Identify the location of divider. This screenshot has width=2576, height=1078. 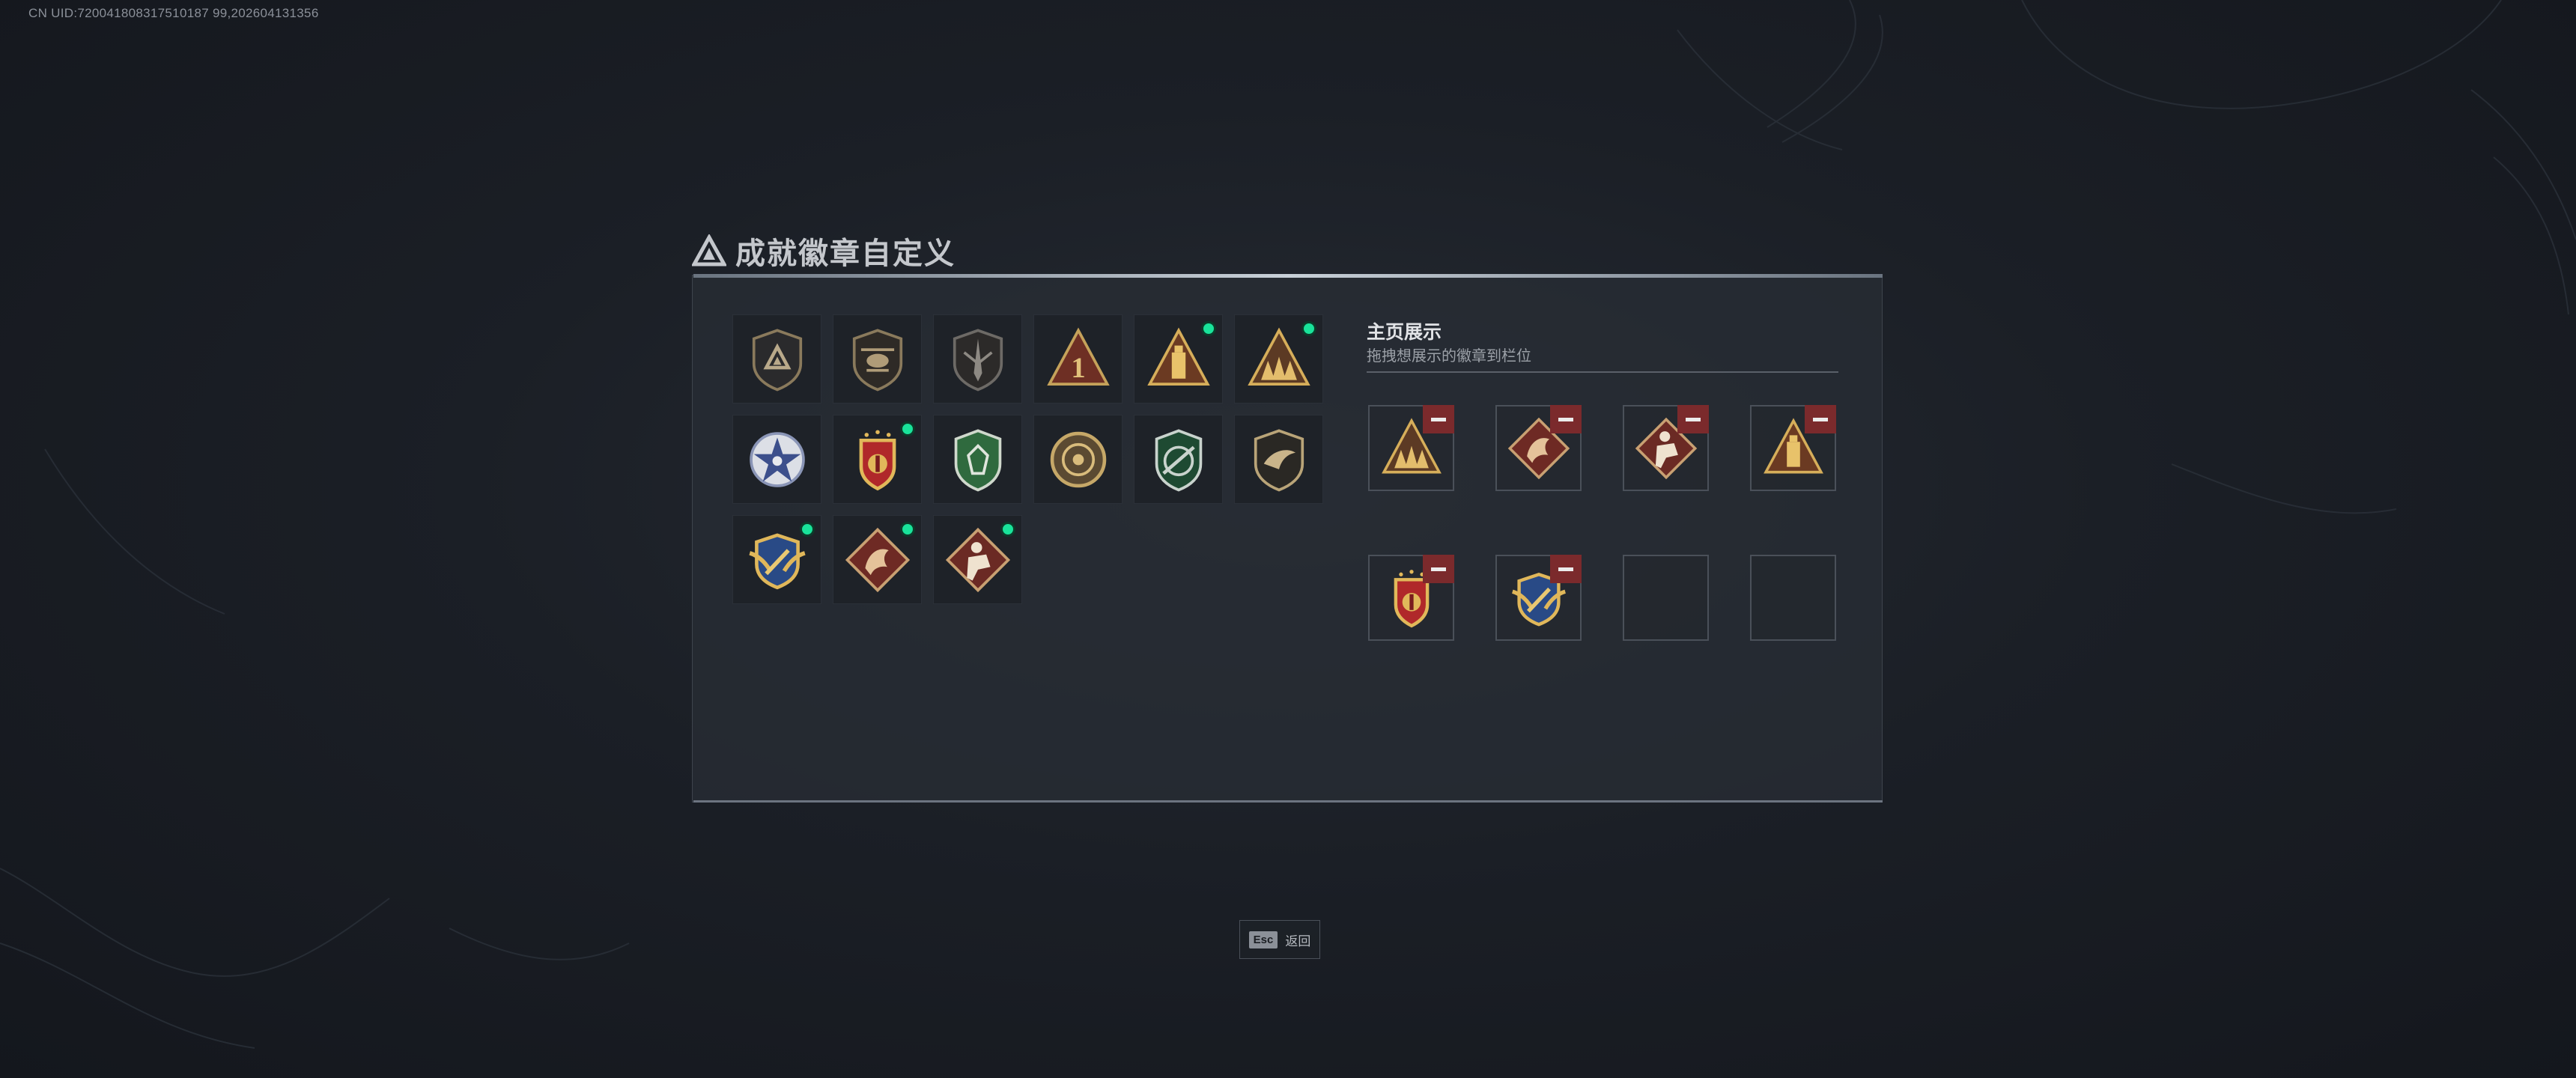
(1602, 372).